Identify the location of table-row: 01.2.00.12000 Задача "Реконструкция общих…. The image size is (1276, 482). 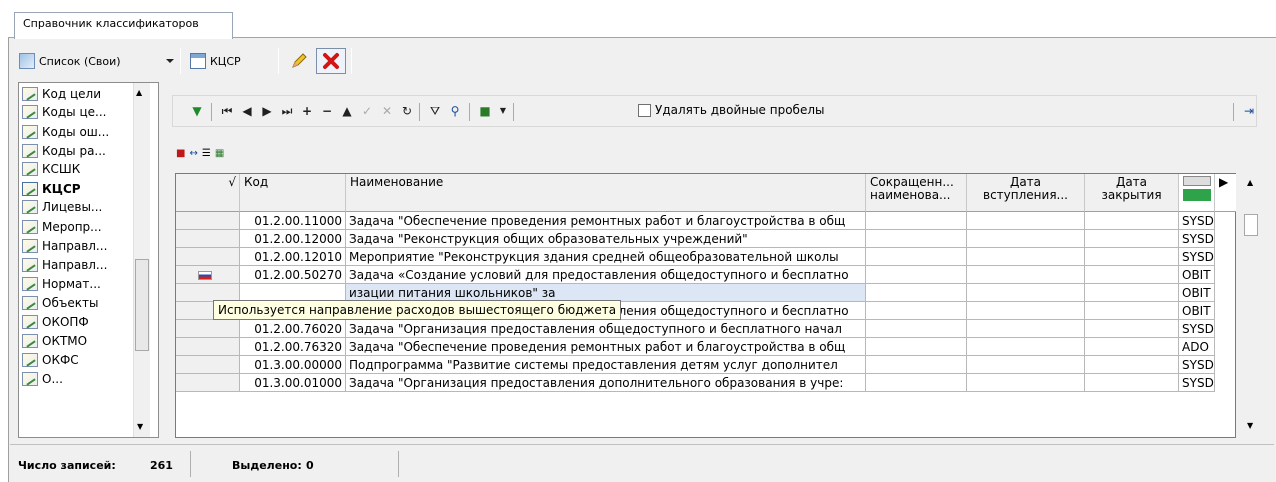
(706, 239).